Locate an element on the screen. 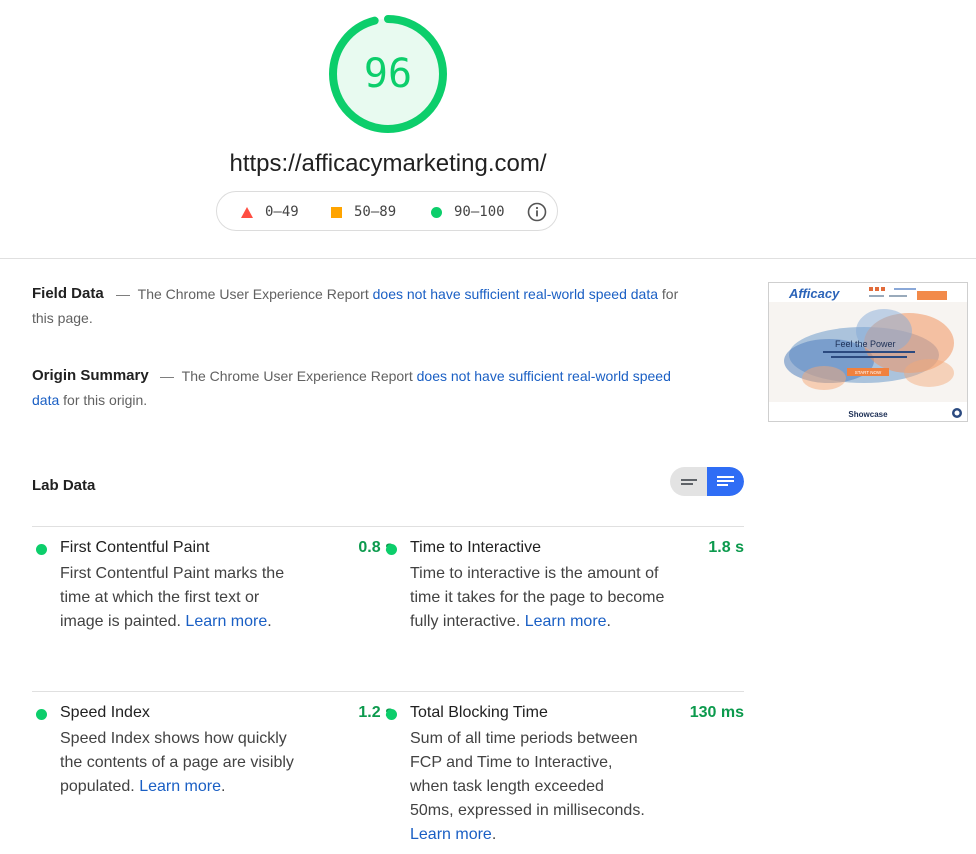  metric-value: 1.8 s is located at coordinates (726, 547).